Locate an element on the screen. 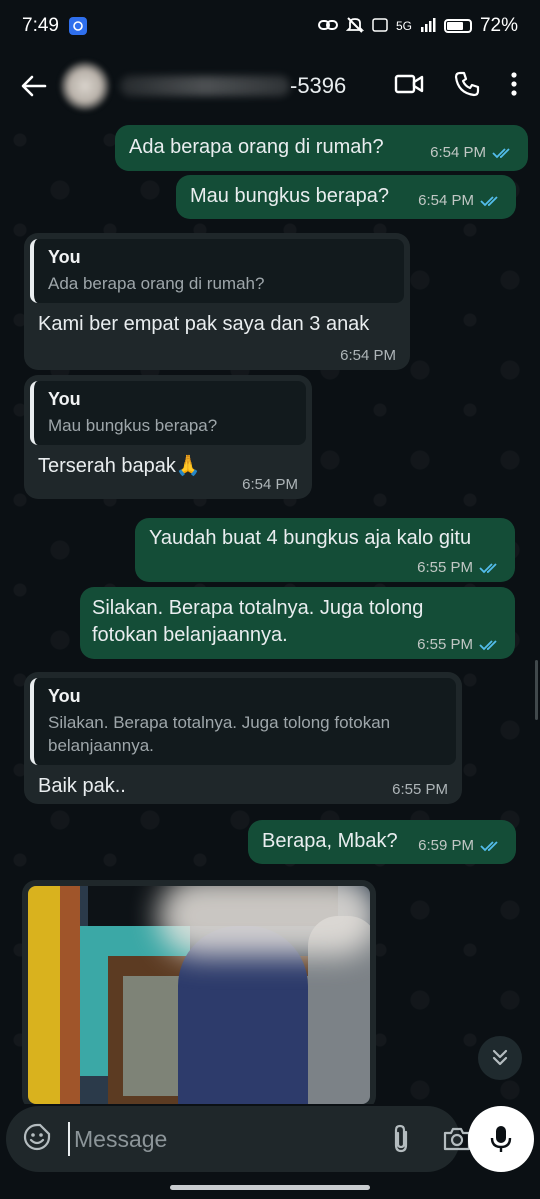 The image size is (540, 1199). emoji-button is located at coordinates (37, 1139).